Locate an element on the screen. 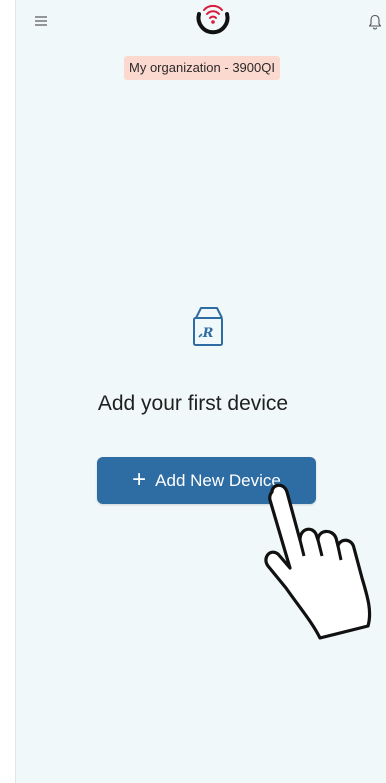  add-new-device-label: Add New Device is located at coordinates (218, 480).